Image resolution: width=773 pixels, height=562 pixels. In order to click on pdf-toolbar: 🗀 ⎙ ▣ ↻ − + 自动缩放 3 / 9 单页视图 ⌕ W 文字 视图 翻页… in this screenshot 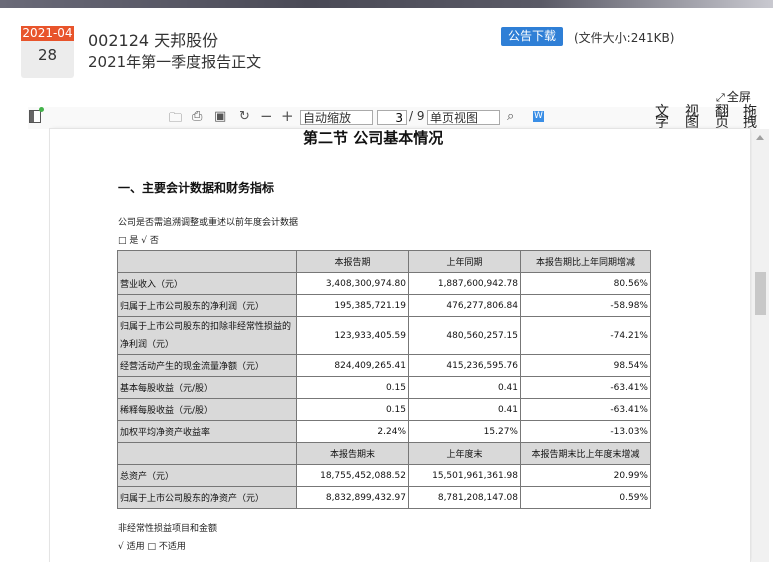, I will do `click(394, 118)`.